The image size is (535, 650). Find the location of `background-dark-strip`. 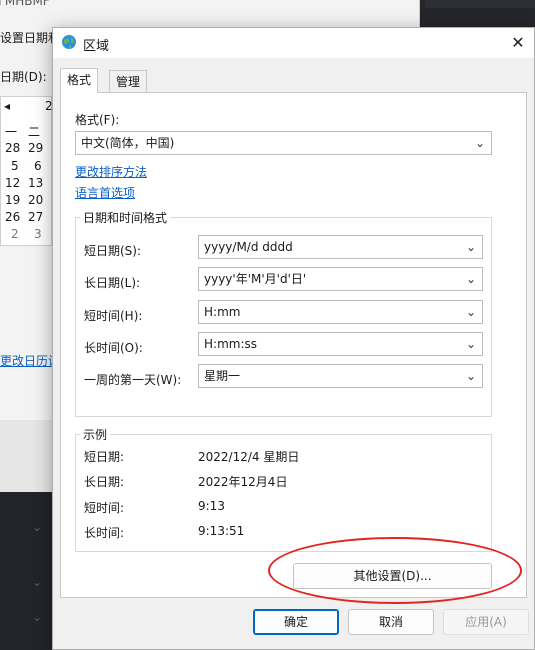

background-dark-strip is located at coordinates (480, 4).